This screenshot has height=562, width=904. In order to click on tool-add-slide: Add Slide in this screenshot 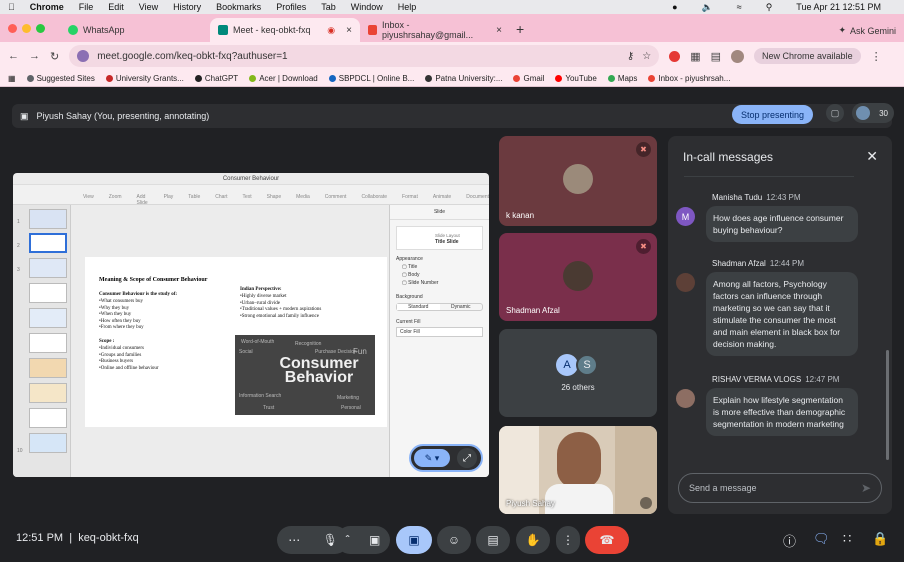, I will do `click(143, 200)`.